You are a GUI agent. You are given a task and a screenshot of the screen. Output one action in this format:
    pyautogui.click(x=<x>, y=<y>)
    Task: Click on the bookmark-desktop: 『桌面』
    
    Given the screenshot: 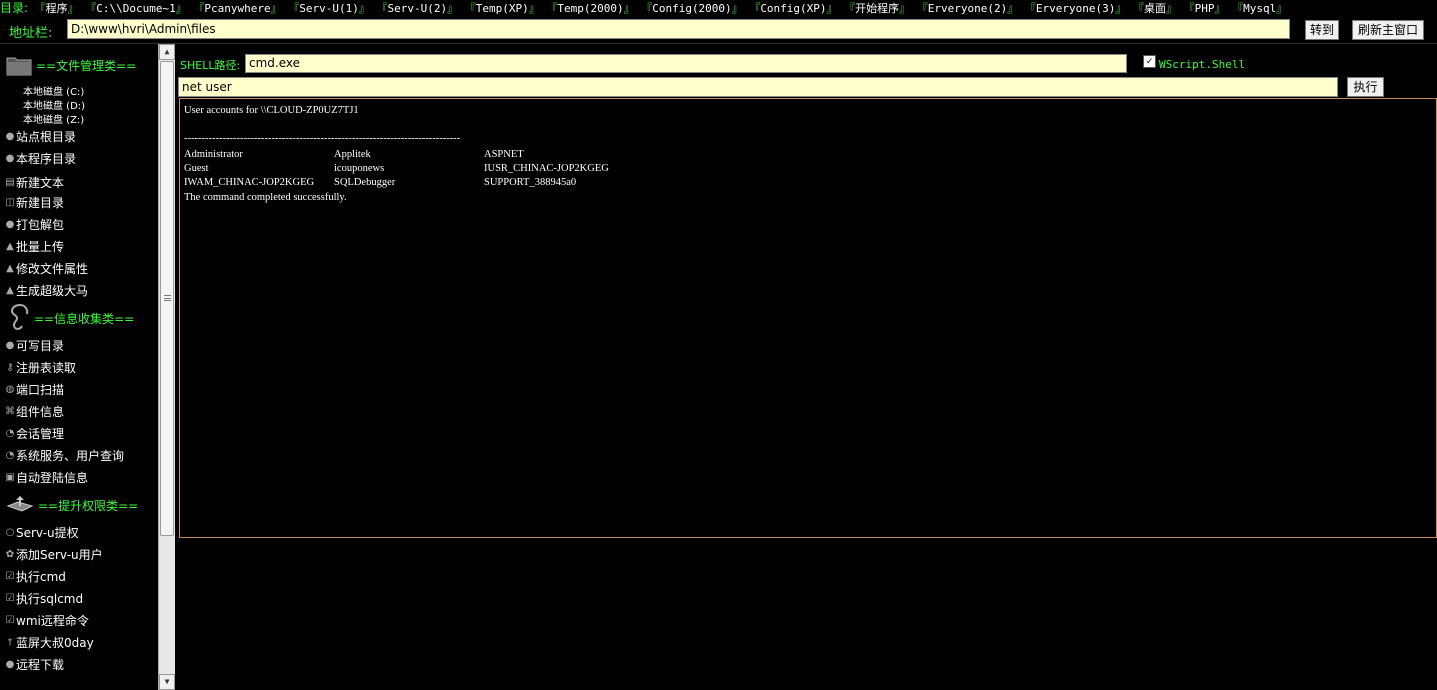 What is the action you would take?
    pyautogui.click(x=1155, y=8)
    